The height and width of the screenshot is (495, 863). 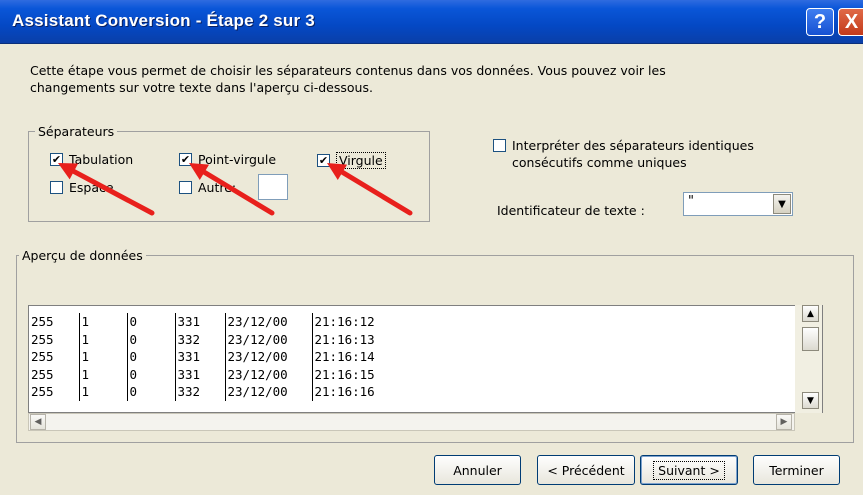 I want to click on cancel-button: Annuler, so click(x=477, y=470).